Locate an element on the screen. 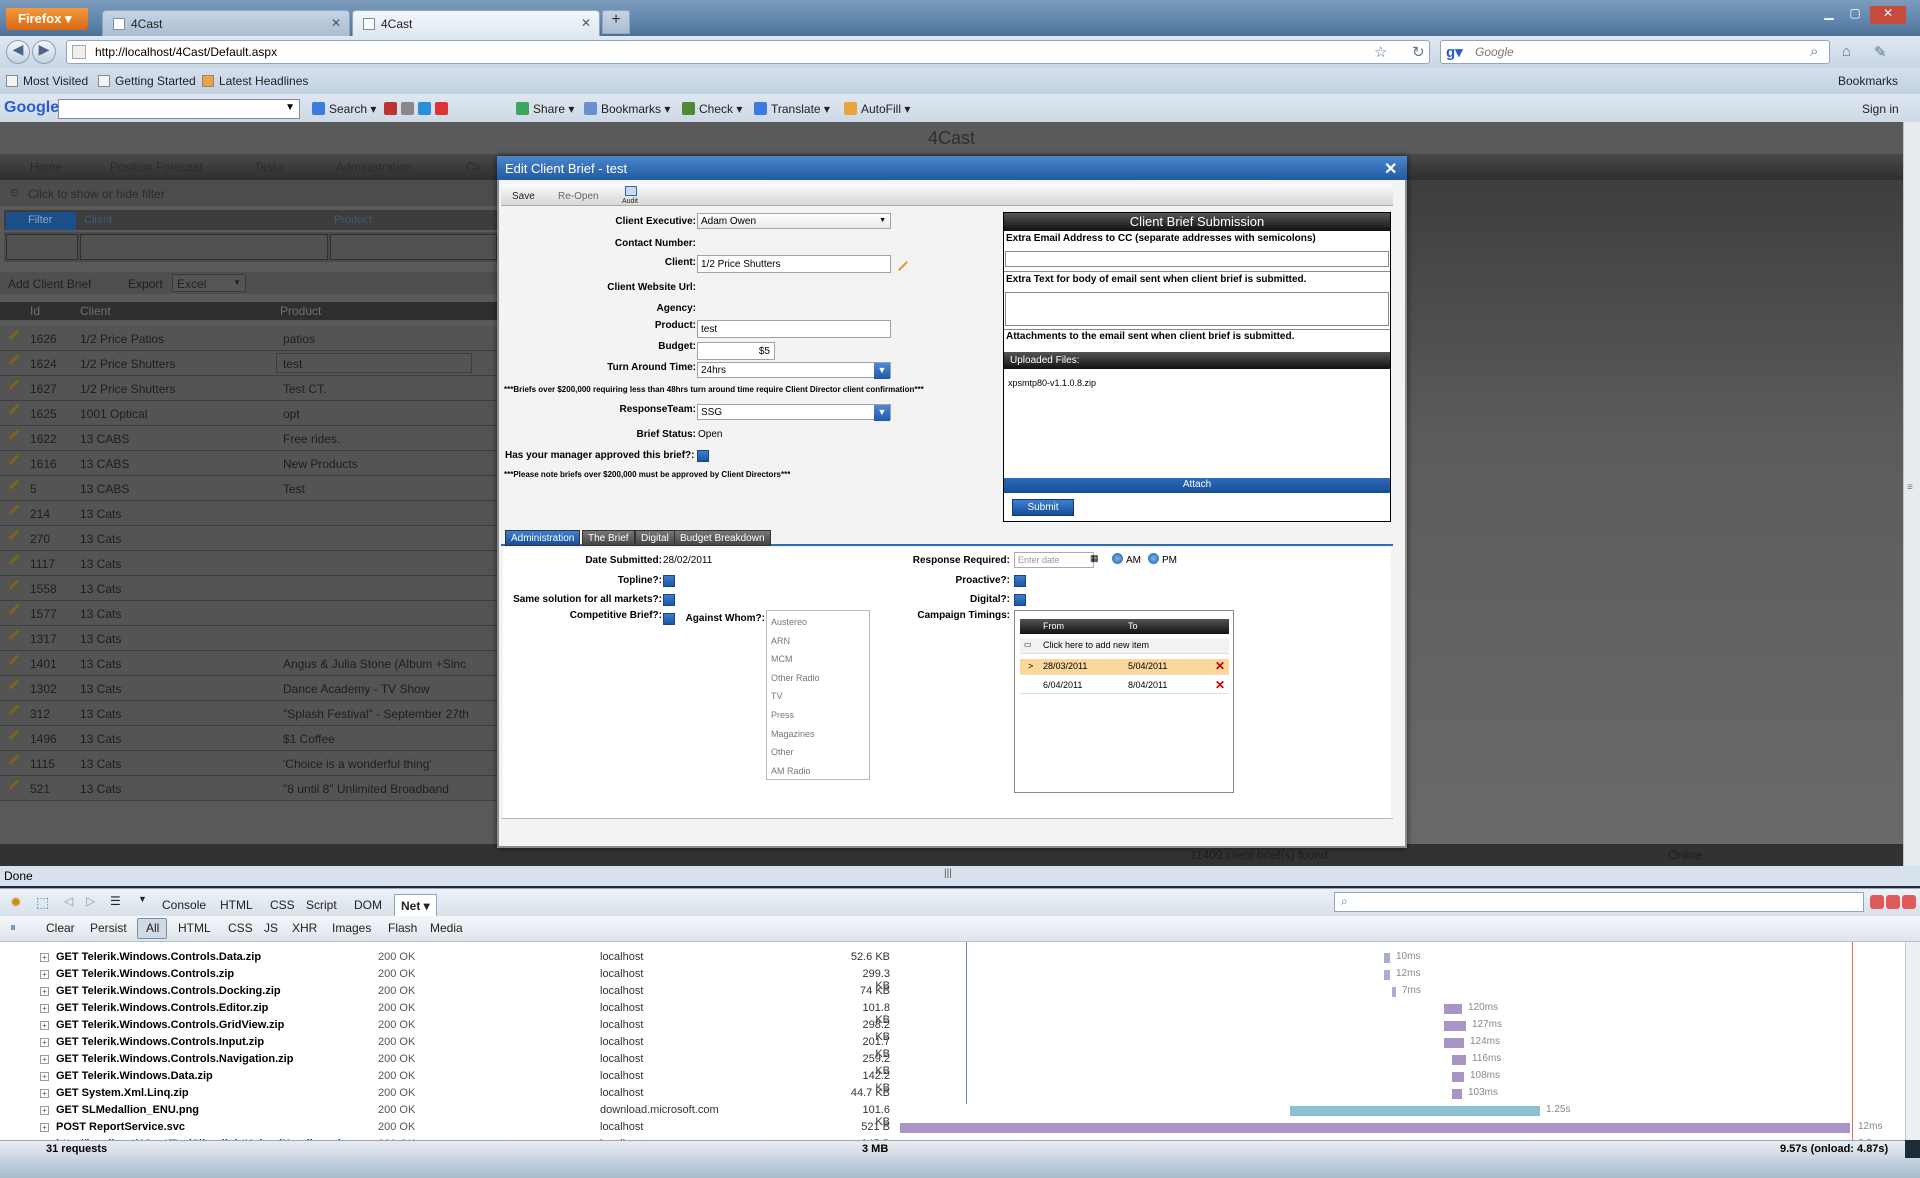 The height and width of the screenshot is (1178, 1920). campaign-row: >28/03/2011 5/04/2011 ✕ is located at coordinates (1124, 667).